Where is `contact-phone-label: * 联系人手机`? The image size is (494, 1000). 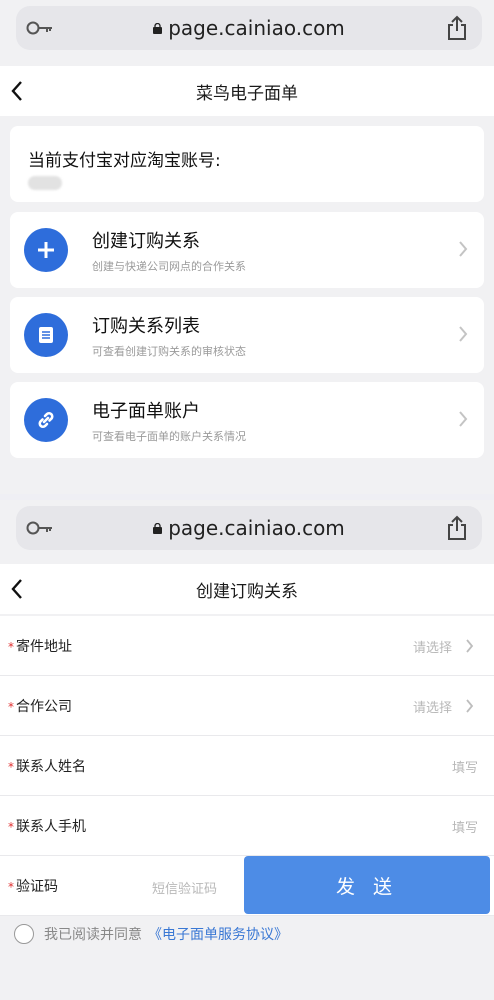 contact-phone-label: * 联系人手机 is located at coordinates (47, 827).